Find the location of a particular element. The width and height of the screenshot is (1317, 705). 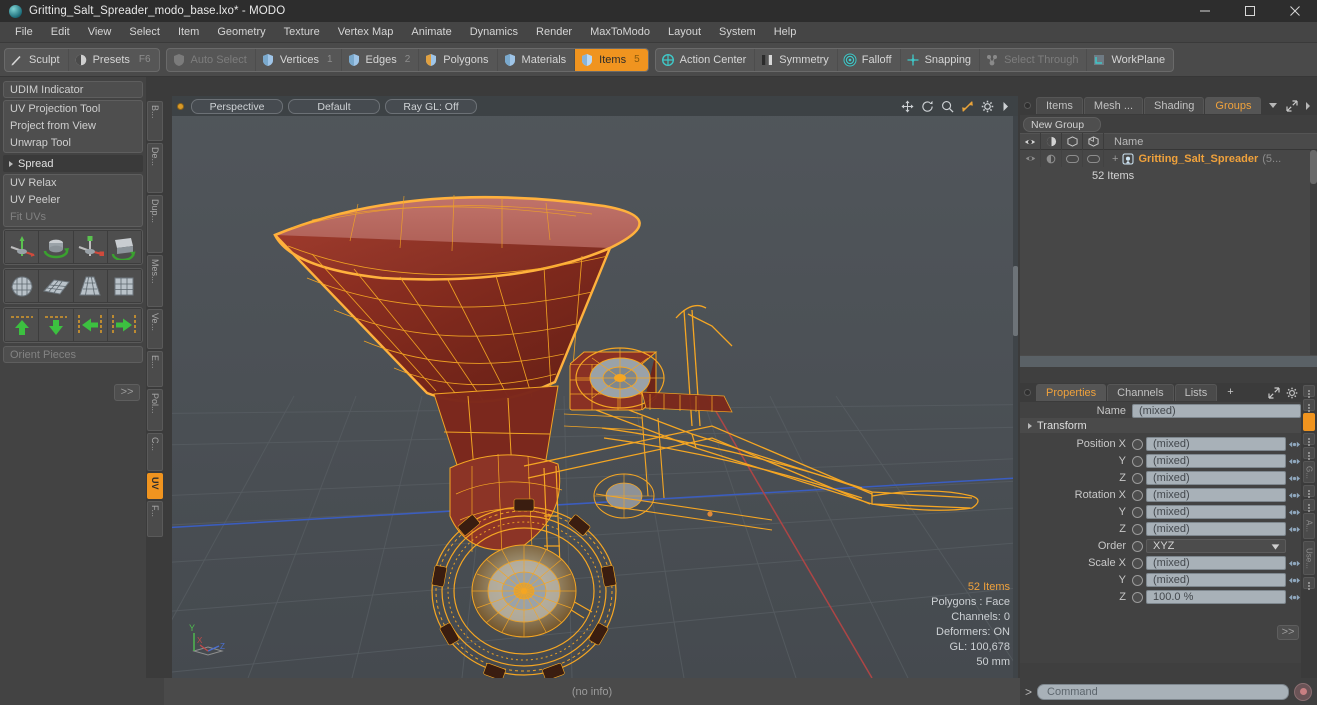

materials-button: Materials is located at coordinates (537, 59).